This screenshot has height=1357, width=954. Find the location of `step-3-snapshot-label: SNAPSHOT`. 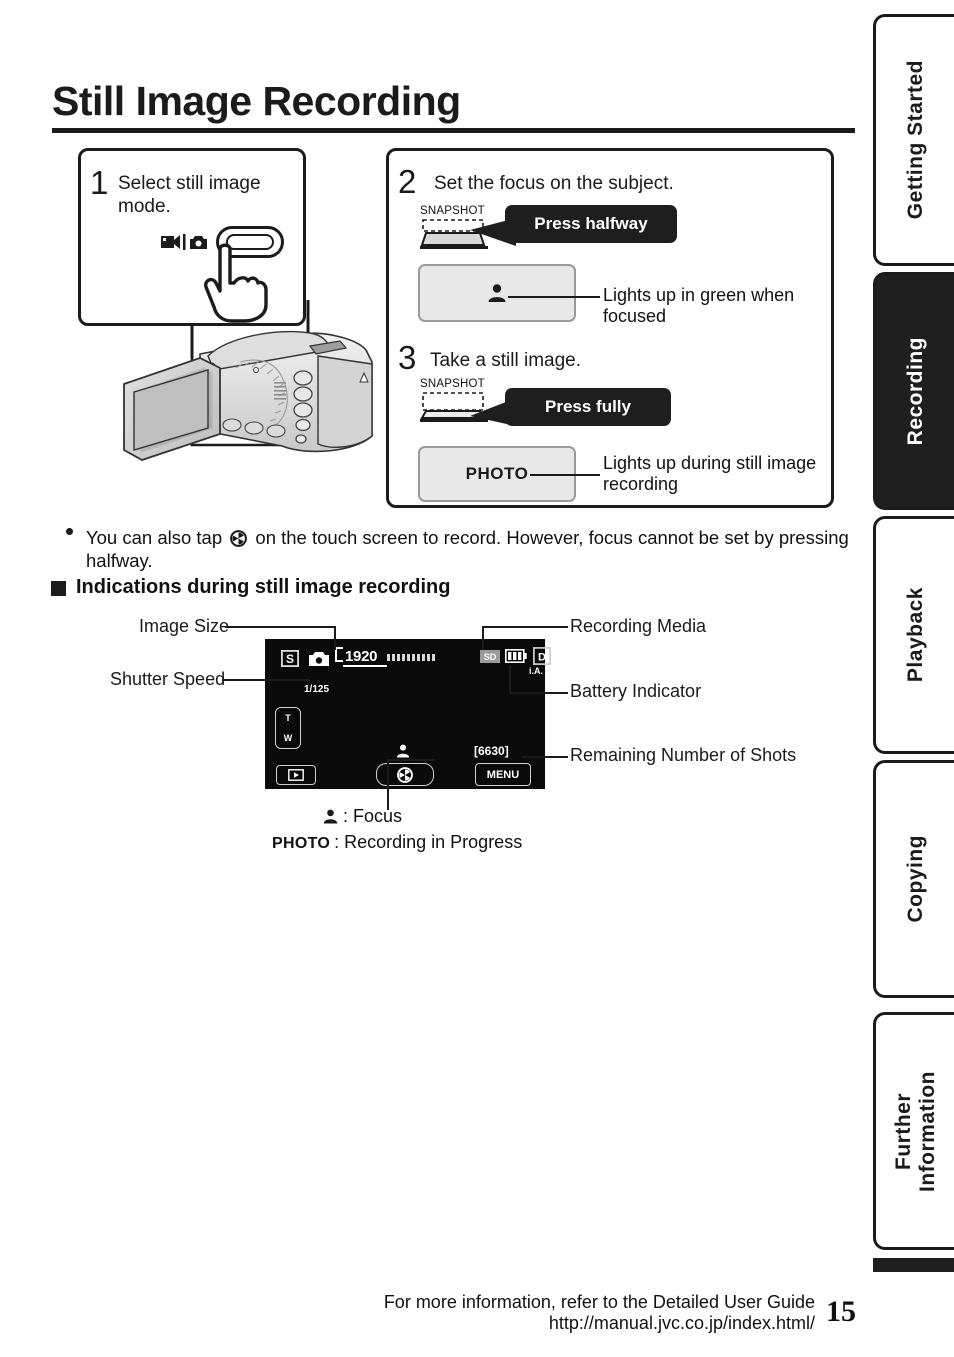

step-3-snapshot-label: SNAPSHOT is located at coordinates (452, 384).